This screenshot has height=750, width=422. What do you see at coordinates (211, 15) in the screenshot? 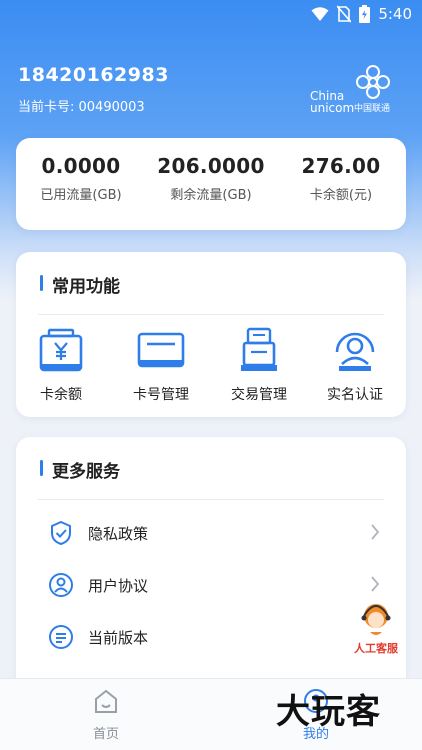
I see `status-bar: 5:40` at bounding box center [211, 15].